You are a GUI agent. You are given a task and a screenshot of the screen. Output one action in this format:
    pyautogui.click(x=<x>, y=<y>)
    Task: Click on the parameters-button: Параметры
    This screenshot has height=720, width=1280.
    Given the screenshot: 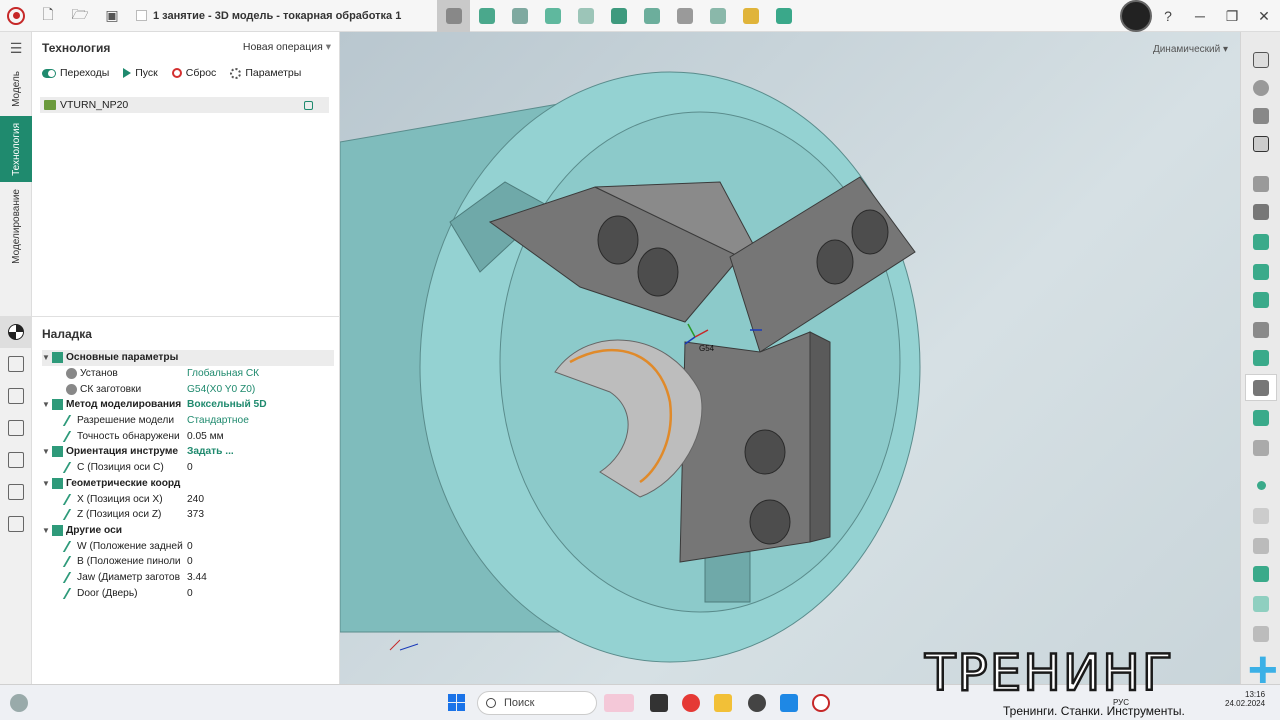 What is the action you would take?
    pyautogui.click(x=265, y=73)
    